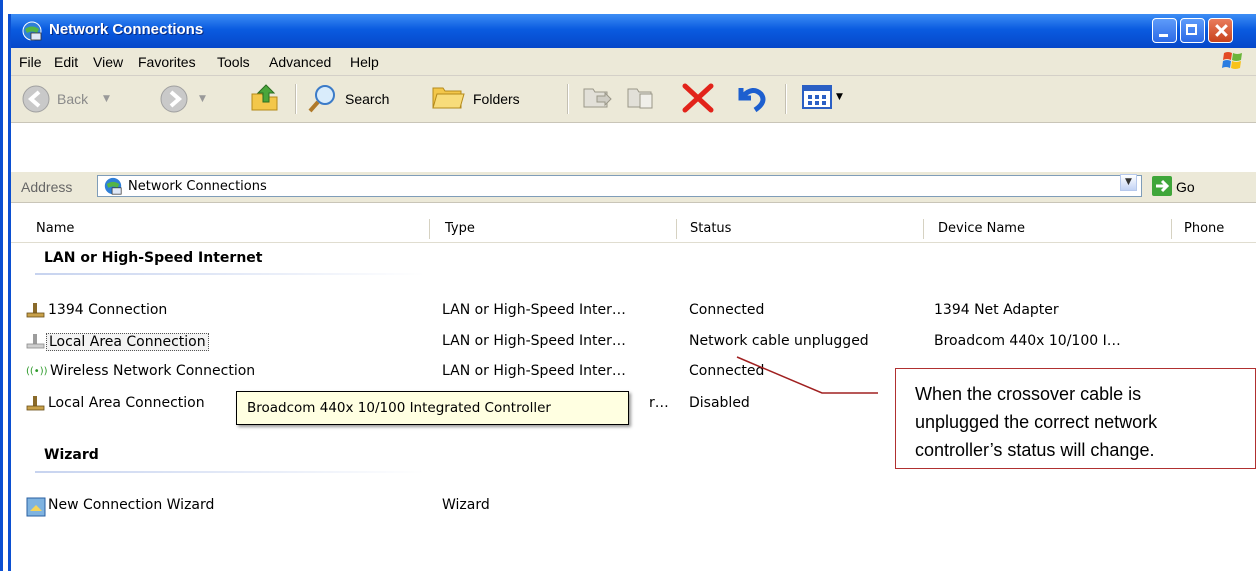 The image size is (1256, 571). Describe the element at coordinates (807, 375) in the screenshot. I see `callout-pointer` at that location.